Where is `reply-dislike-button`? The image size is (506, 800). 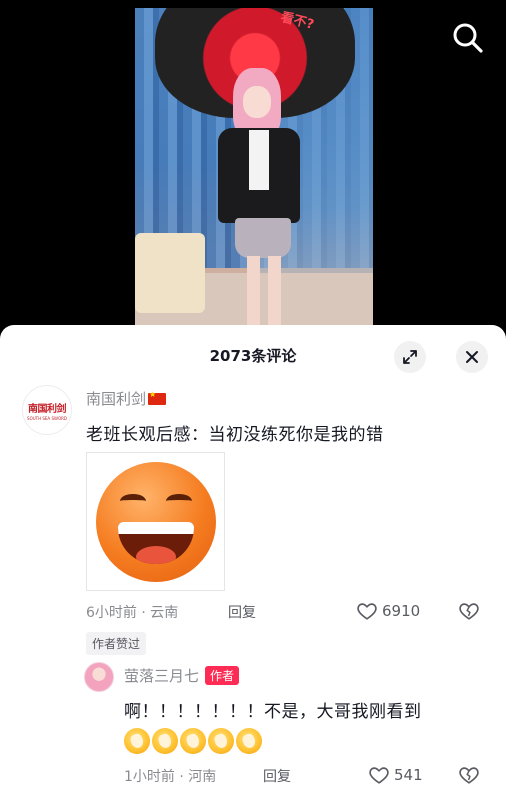 reply-dislike-button is located at coordinates (469, 775).